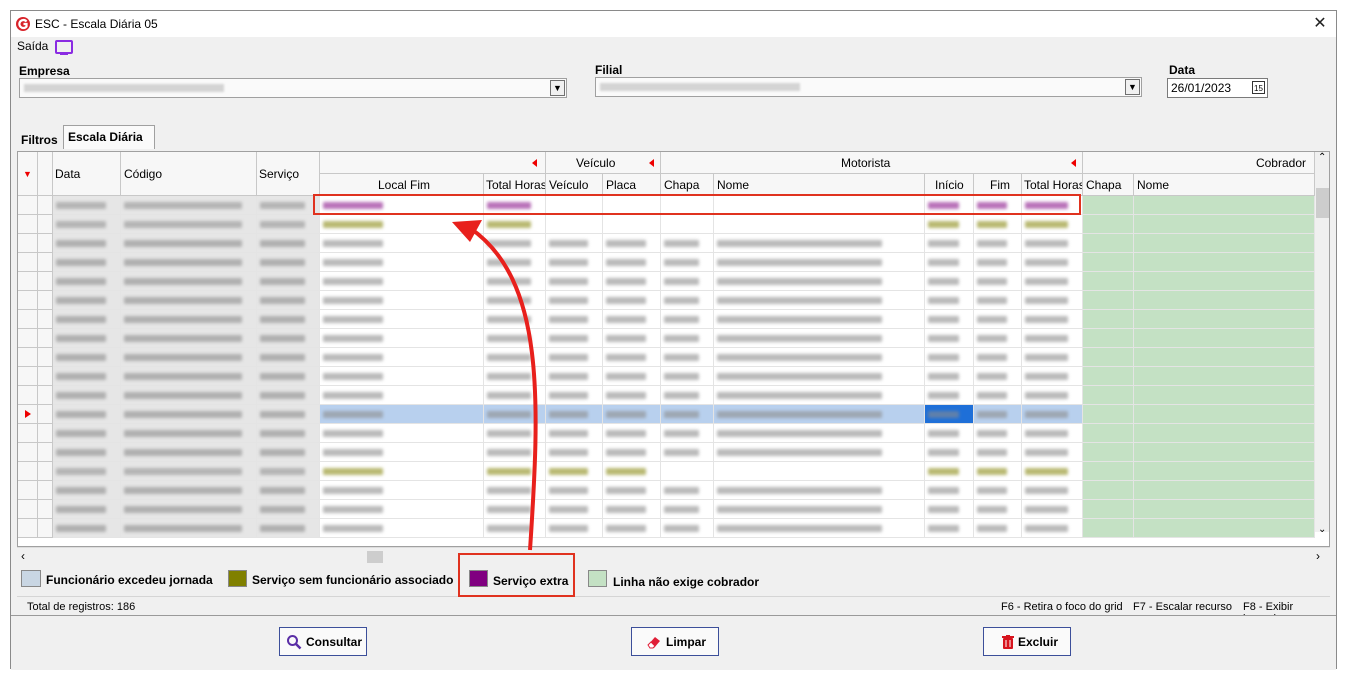  What do you see at coordinates (27, 174) in the screenshot?
I see `sort-down-icon: ▼` at bounding box center [27, 174].